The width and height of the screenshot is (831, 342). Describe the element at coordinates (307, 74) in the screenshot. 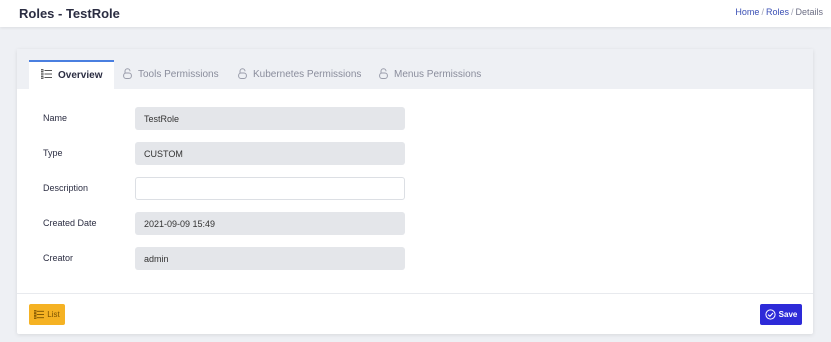

I see `tab-kubernetes-permissions-label: Kubernetes Permissions` at that location.